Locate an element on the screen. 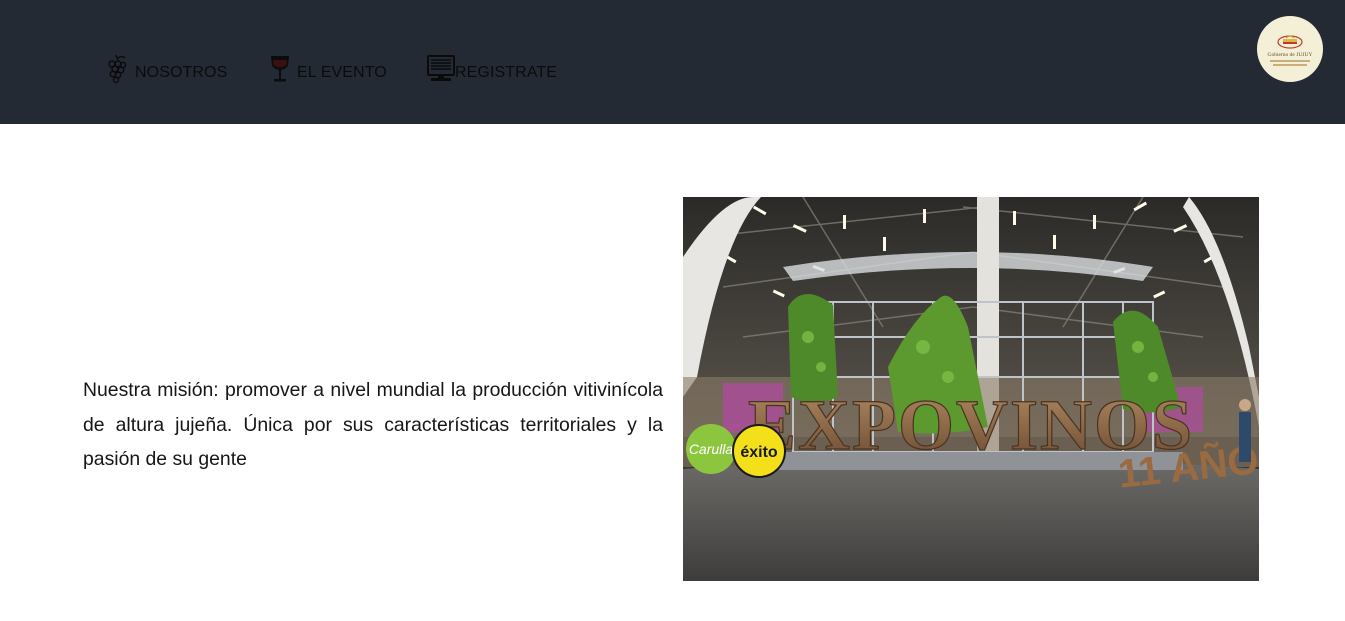 The width and height of the screenshot is (1345, 621). nav-item-el-evento: EL EVENTO is located at coordinates (327, 67).